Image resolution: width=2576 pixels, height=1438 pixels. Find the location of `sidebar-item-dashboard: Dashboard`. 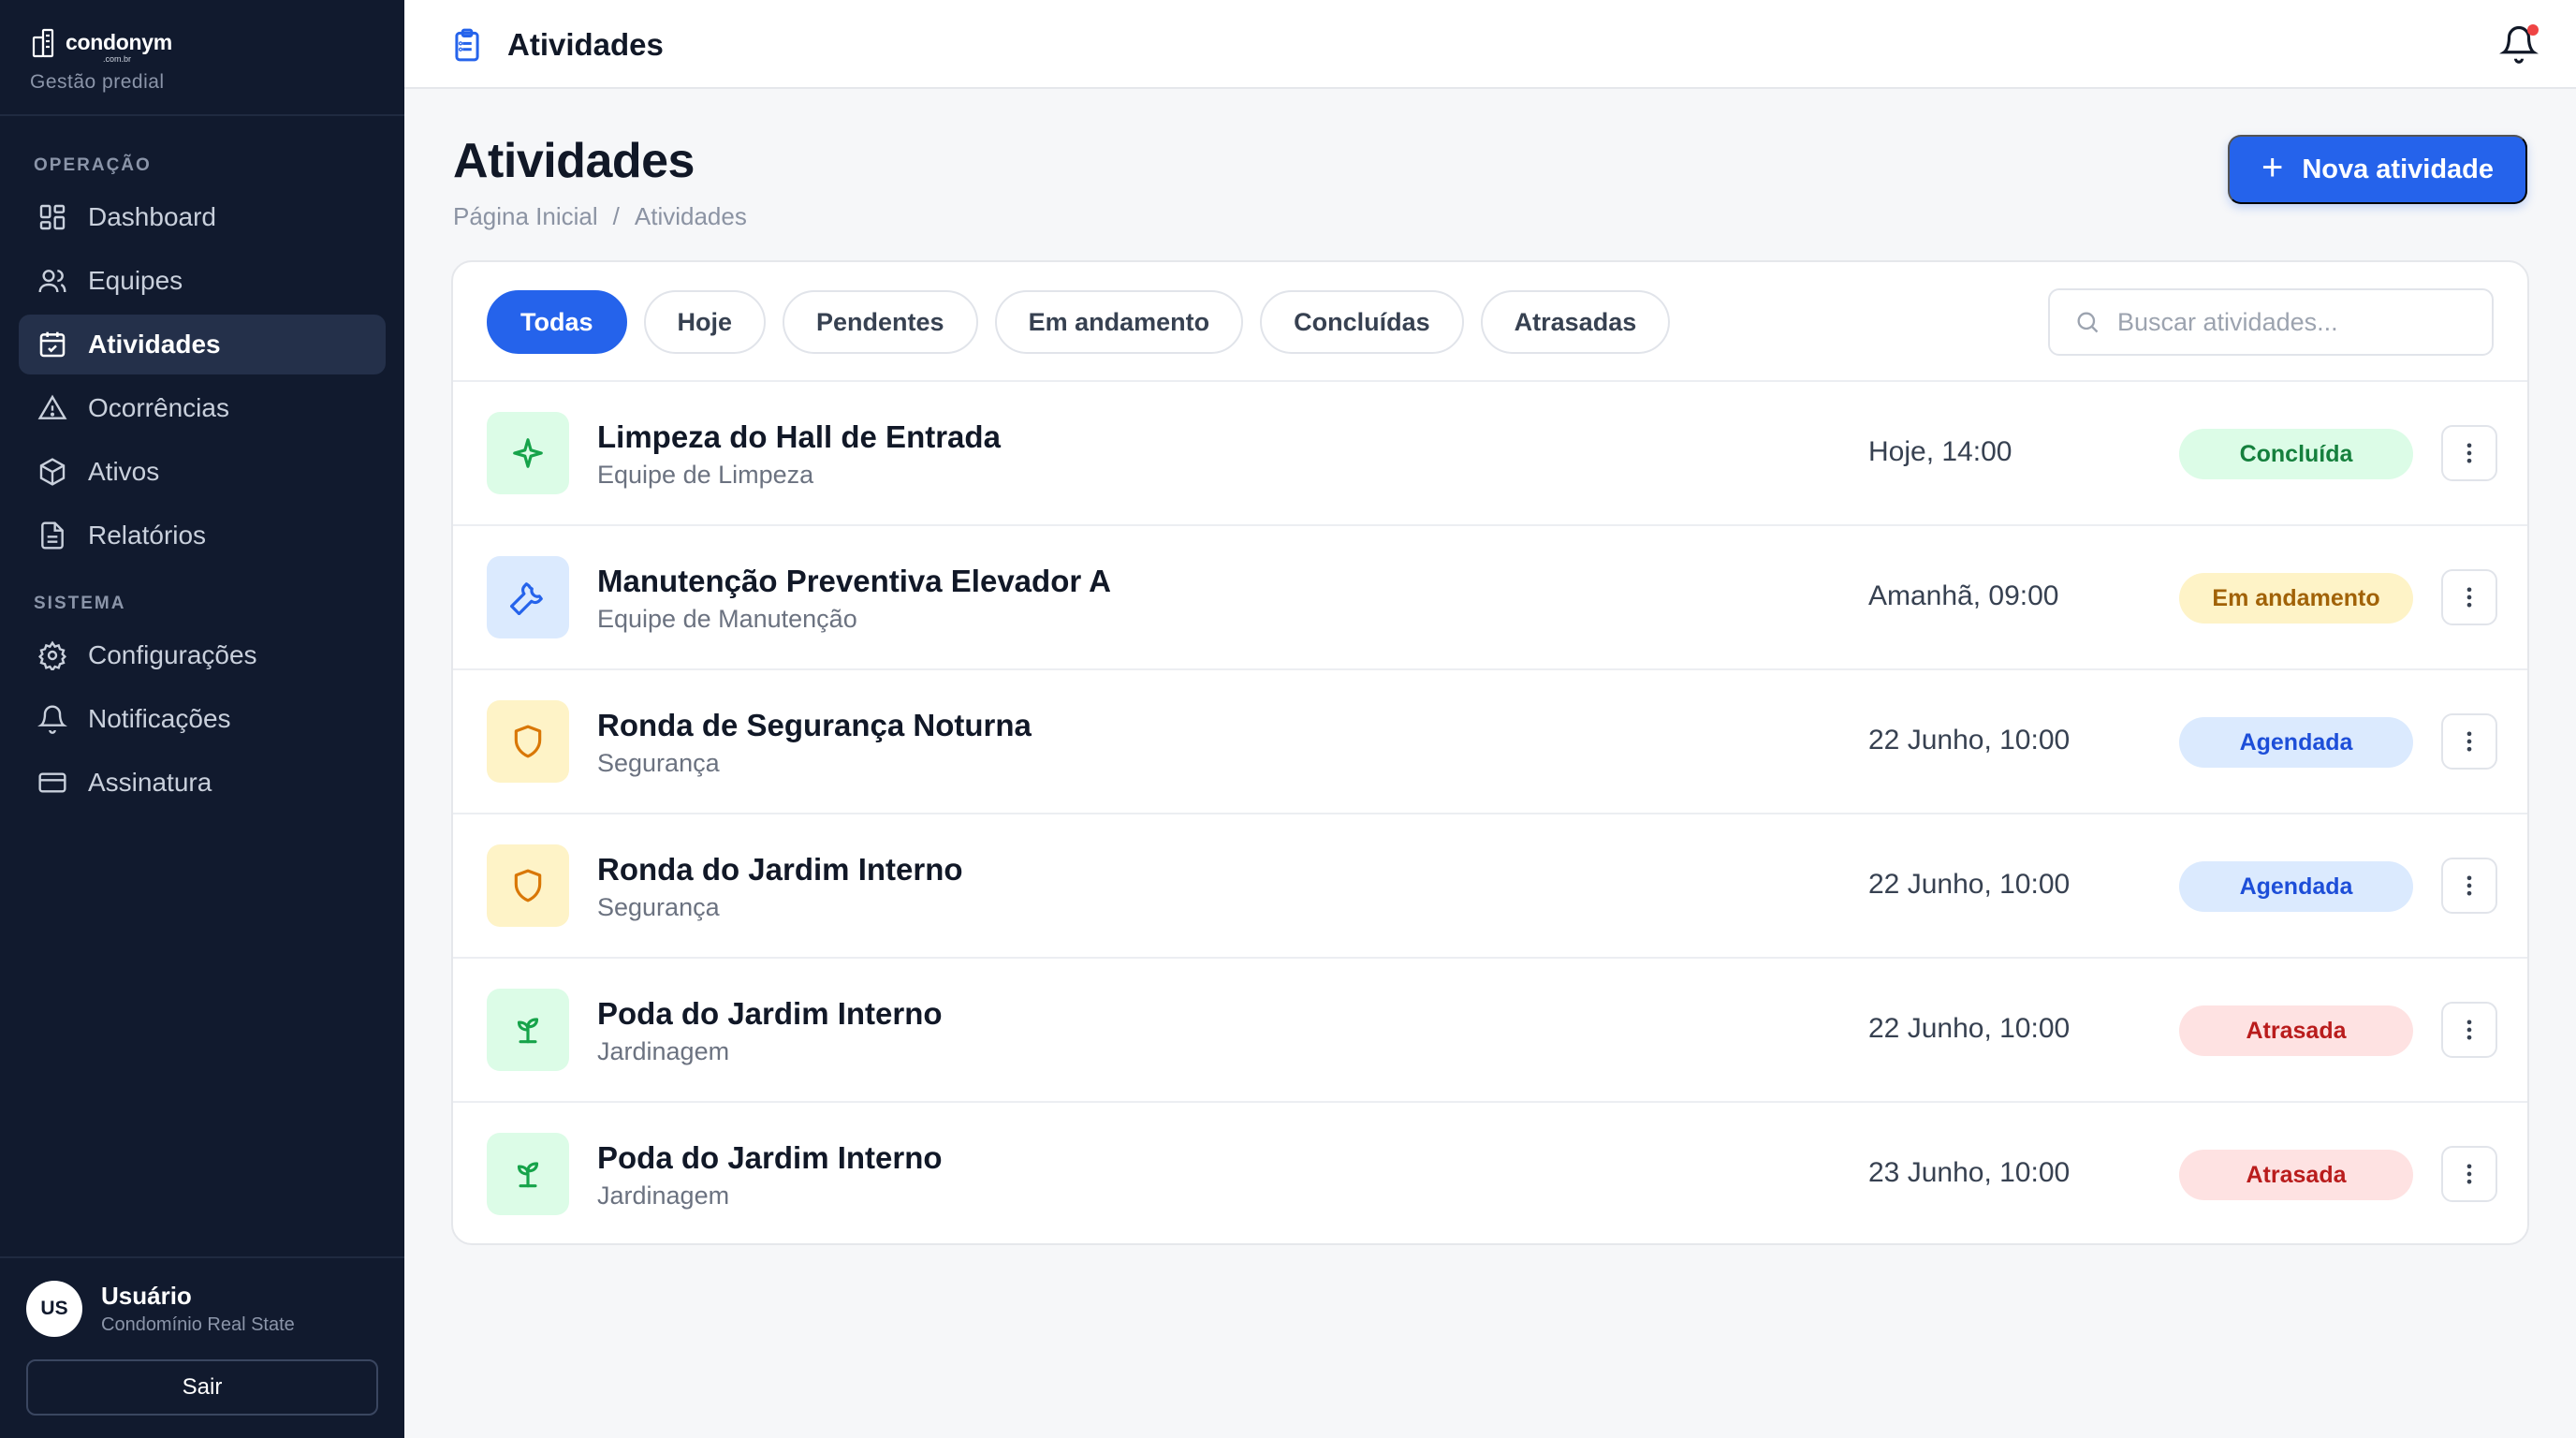

sidebar-item-dashboard: Dashboard is located at coordinates (202, 217).